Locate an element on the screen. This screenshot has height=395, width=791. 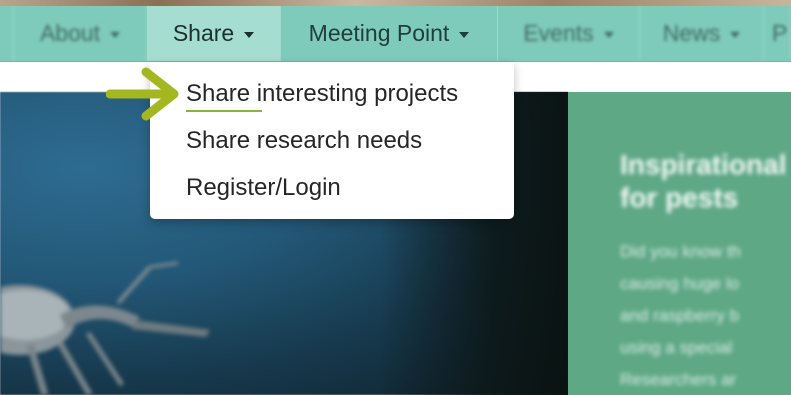
nav-item-share: Share is located at coordinates (214, 33).